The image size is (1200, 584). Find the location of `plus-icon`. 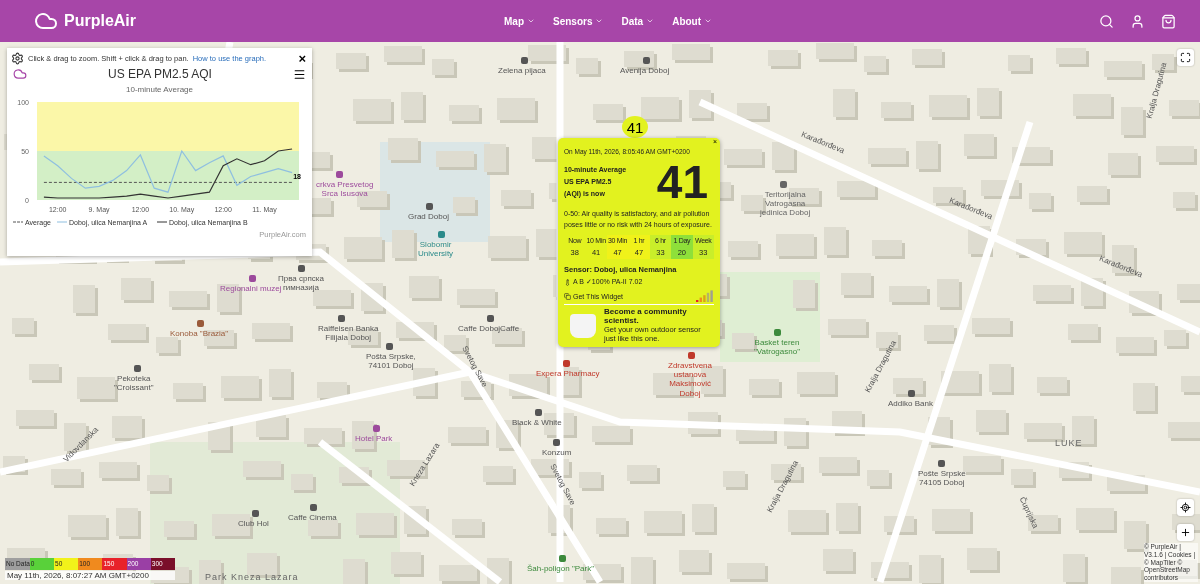

plus-icon is located at coordinates (1185, 532).